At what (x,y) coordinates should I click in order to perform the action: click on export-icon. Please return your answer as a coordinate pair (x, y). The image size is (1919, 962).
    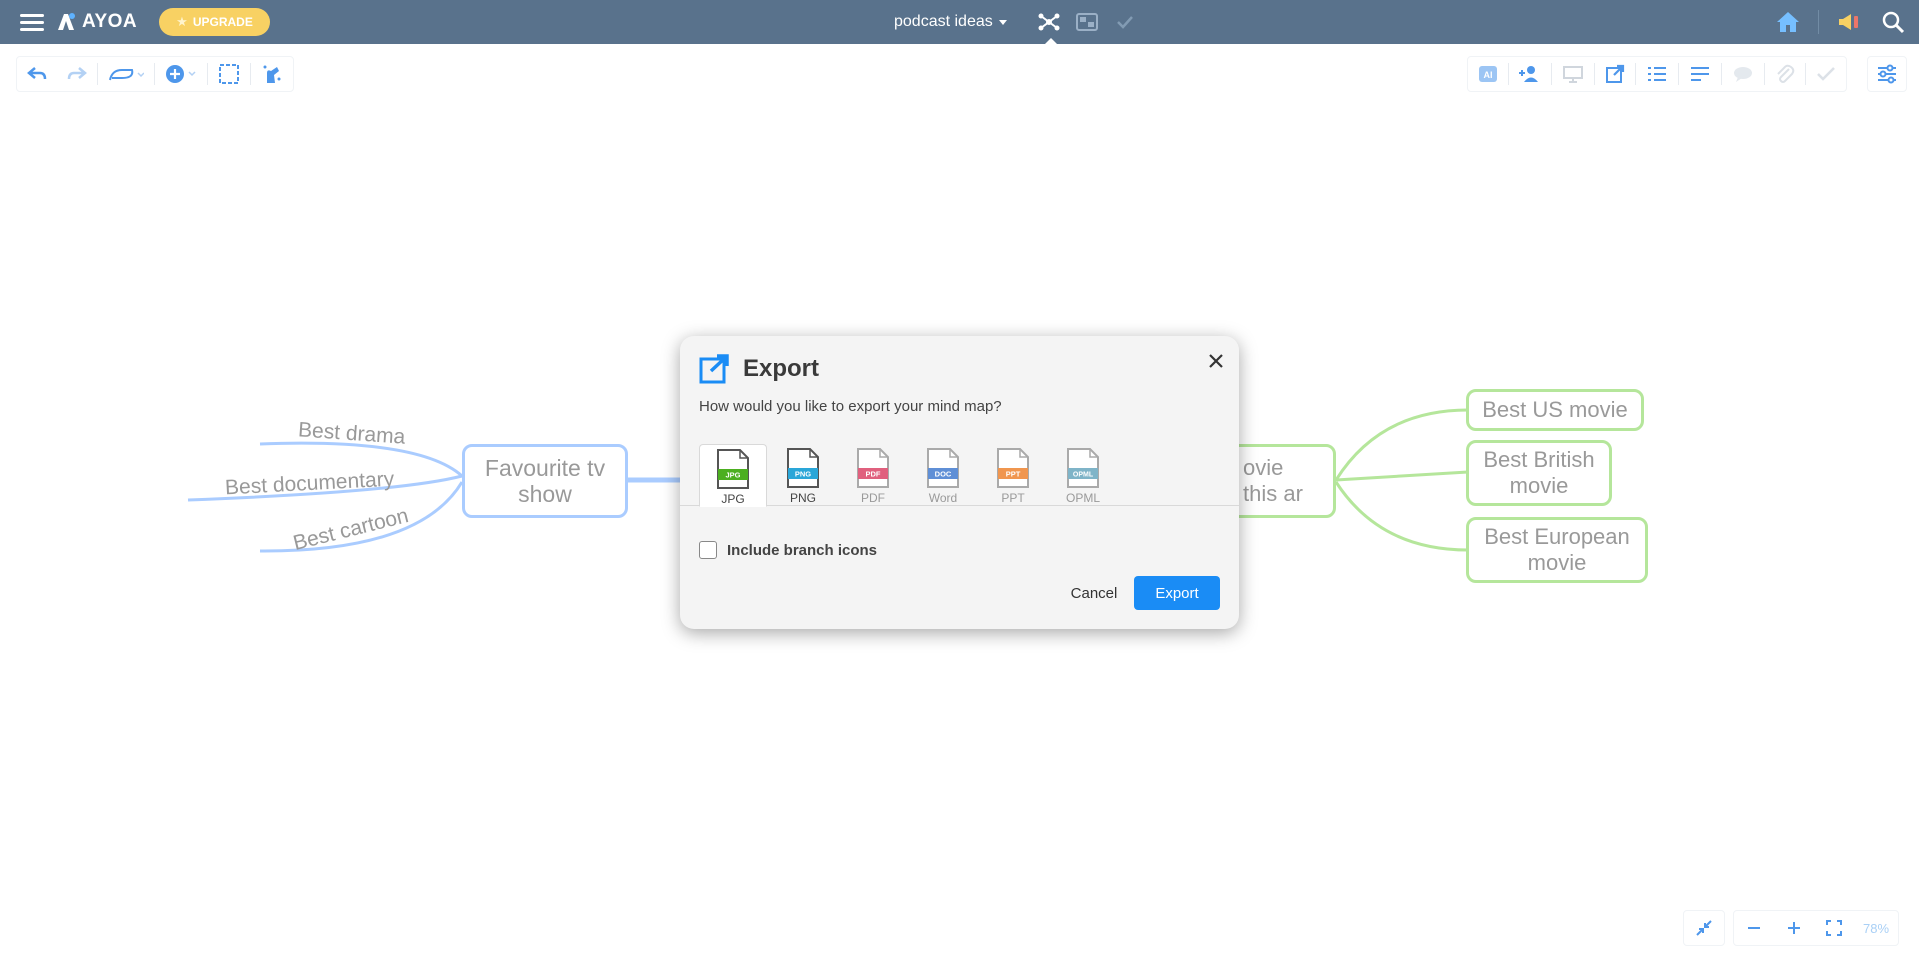
    Looking at the image, I should click on (714, 369).